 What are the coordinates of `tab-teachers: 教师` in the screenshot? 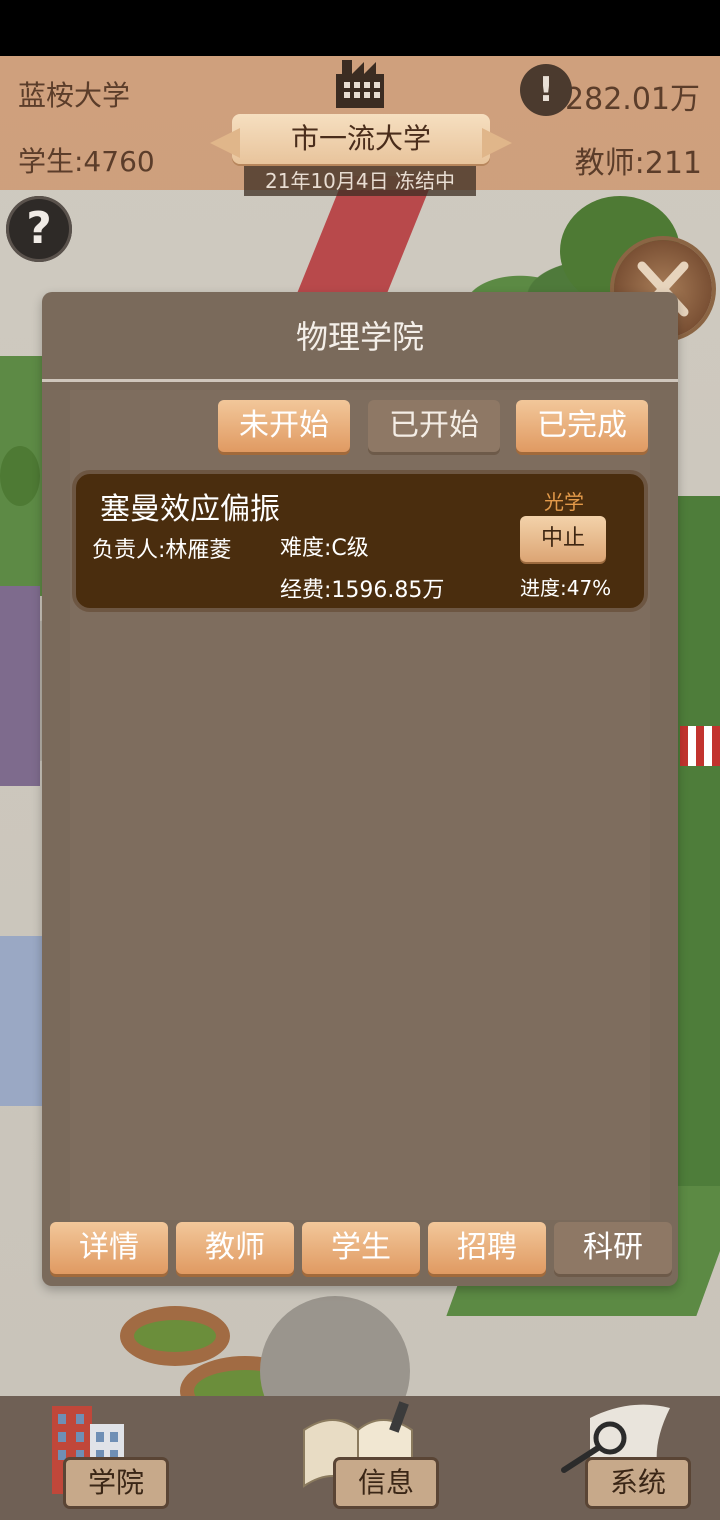 It's located at (235, 1248).